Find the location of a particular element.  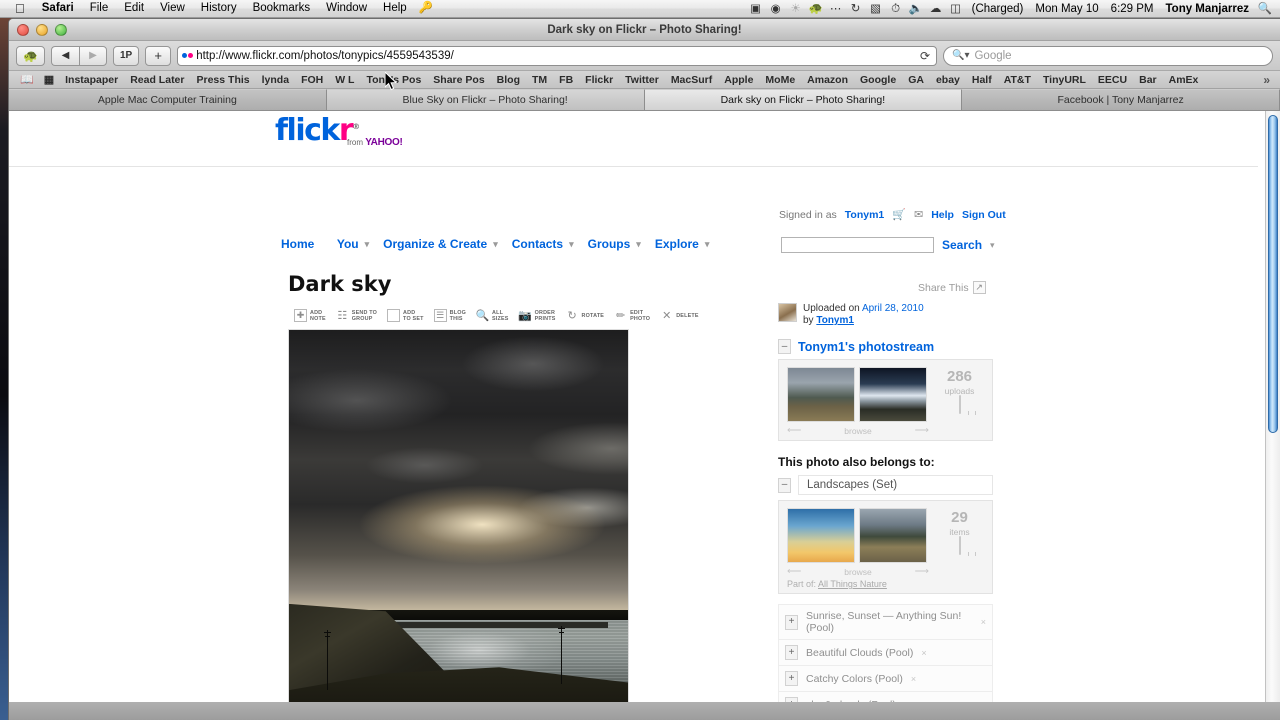

display-icon: ▧ is located at coordinates (876, 9).